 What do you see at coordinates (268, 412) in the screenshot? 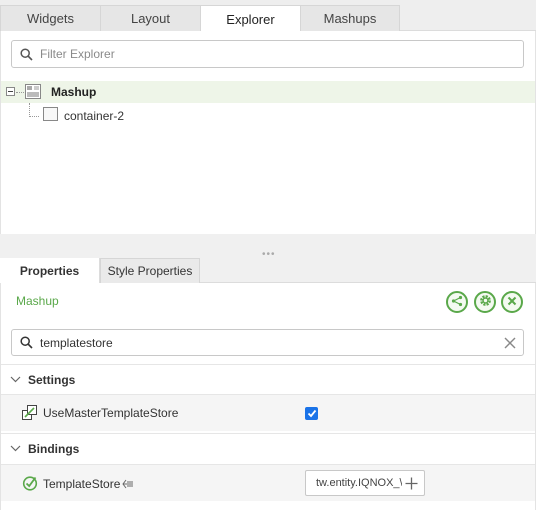
I see `property-row-usemastertemplatestore: UseMasterTemplateStore` at bounding box center [268, 412].